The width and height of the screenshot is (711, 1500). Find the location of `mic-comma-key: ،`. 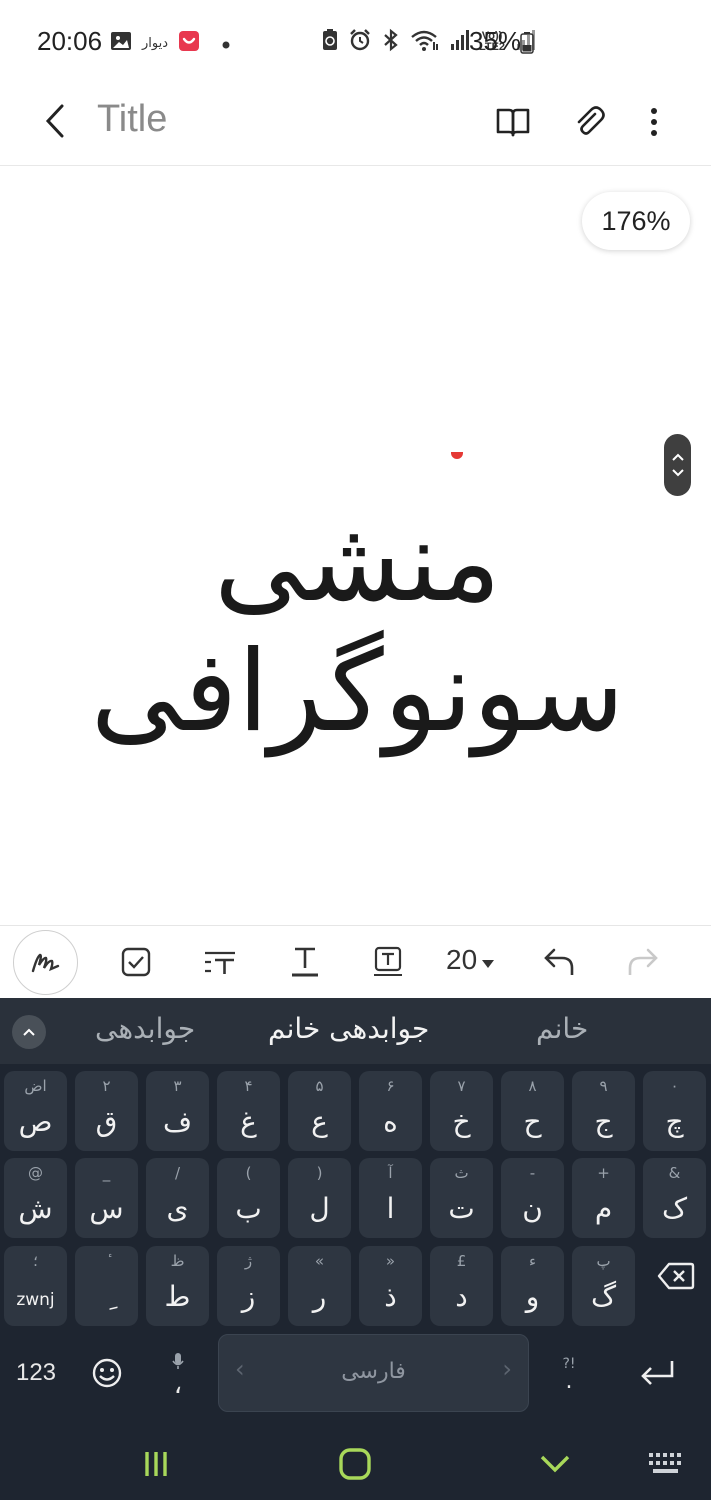

mic-comma-key: ، is located at coordinates (178, 1374).